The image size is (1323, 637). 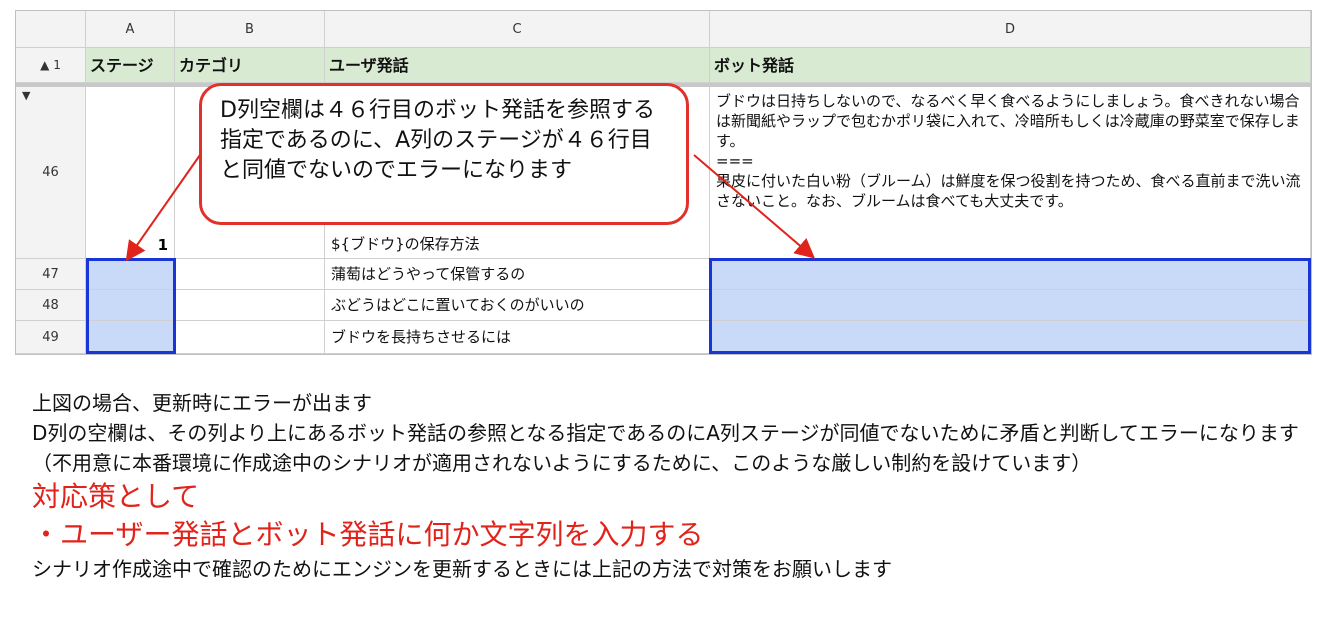 What do you see at coordinates (163, 208) in the screenshot?
I see `arrow-to-column-a` at bounding box center [163, 208].